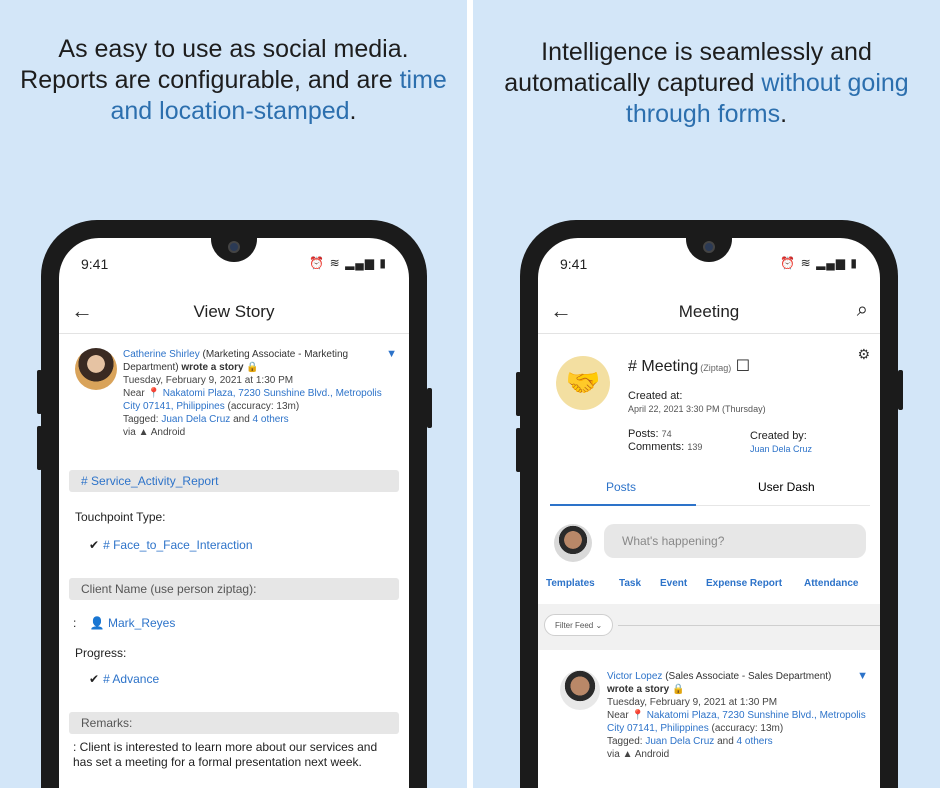 This screenshot has height=788, width=940. What do you see at coordinates (171, 545) in the screenshot?
I see `touchpoint-value: ✔ # Face_to_Face_Interaction` at bounding box center [171, 545].